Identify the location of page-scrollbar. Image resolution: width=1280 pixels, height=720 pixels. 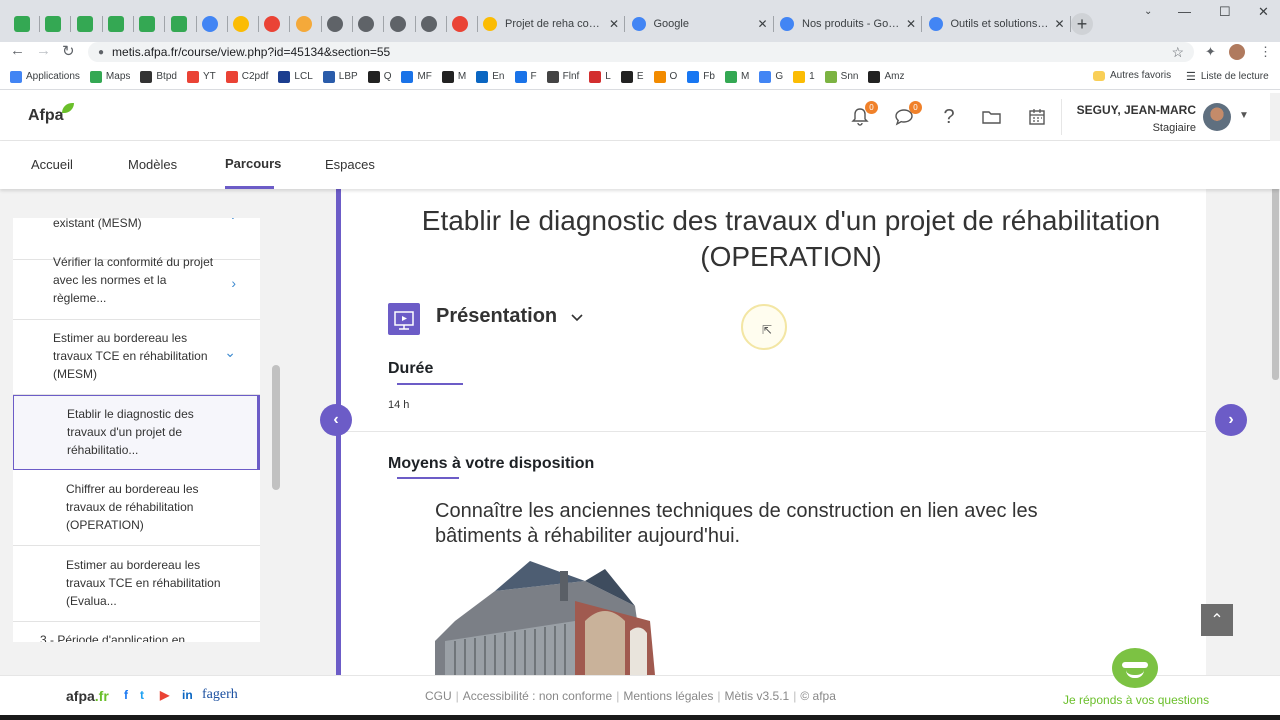
(1275, 277).